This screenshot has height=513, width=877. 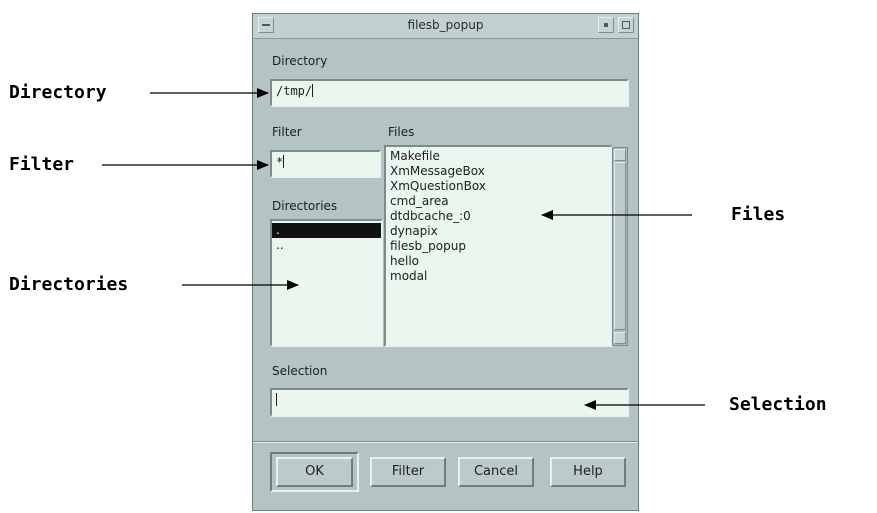 What do you see at coordinates (758, 214) in the screenshot?
I see `files-callout-label: Files` at bounding box center [758, 214].